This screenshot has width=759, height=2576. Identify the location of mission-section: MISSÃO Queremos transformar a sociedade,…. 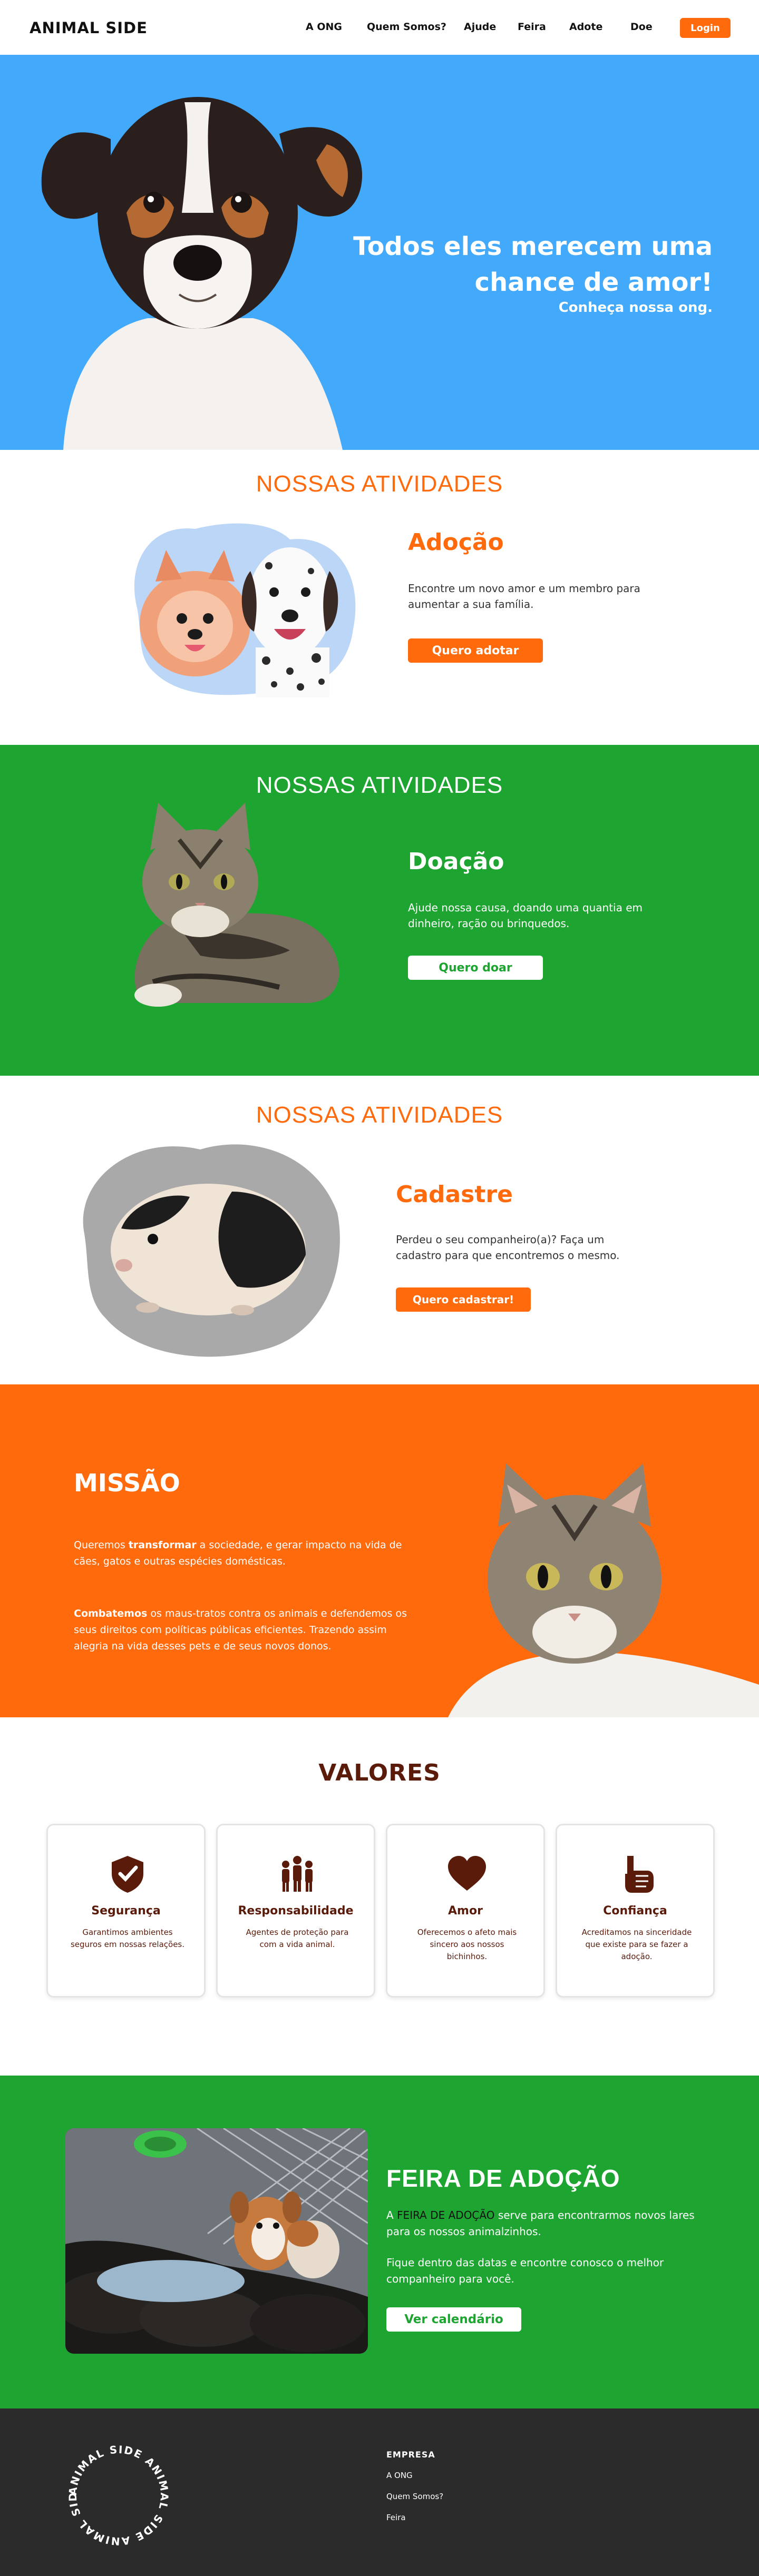
(379, 1550).